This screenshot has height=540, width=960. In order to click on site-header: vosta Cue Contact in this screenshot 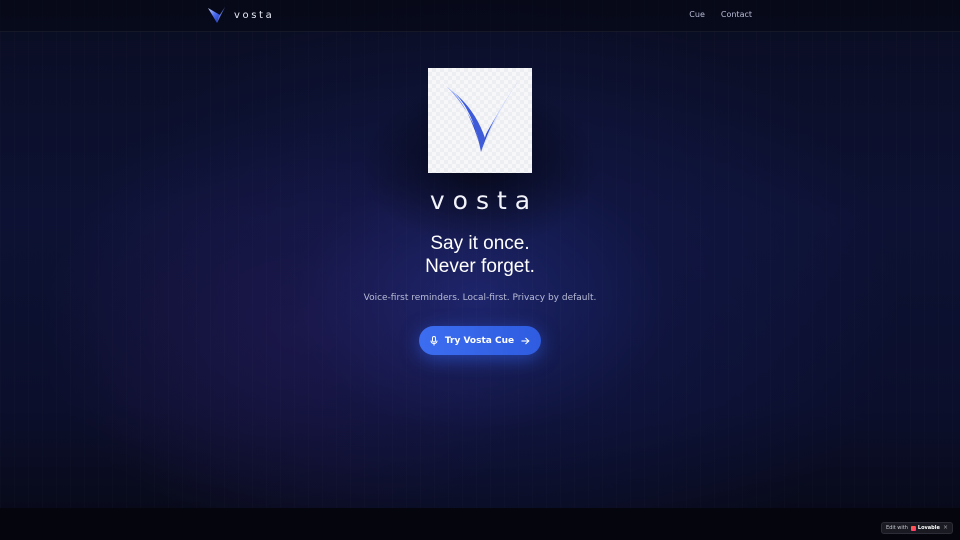, I will do `click(480, 16)`.